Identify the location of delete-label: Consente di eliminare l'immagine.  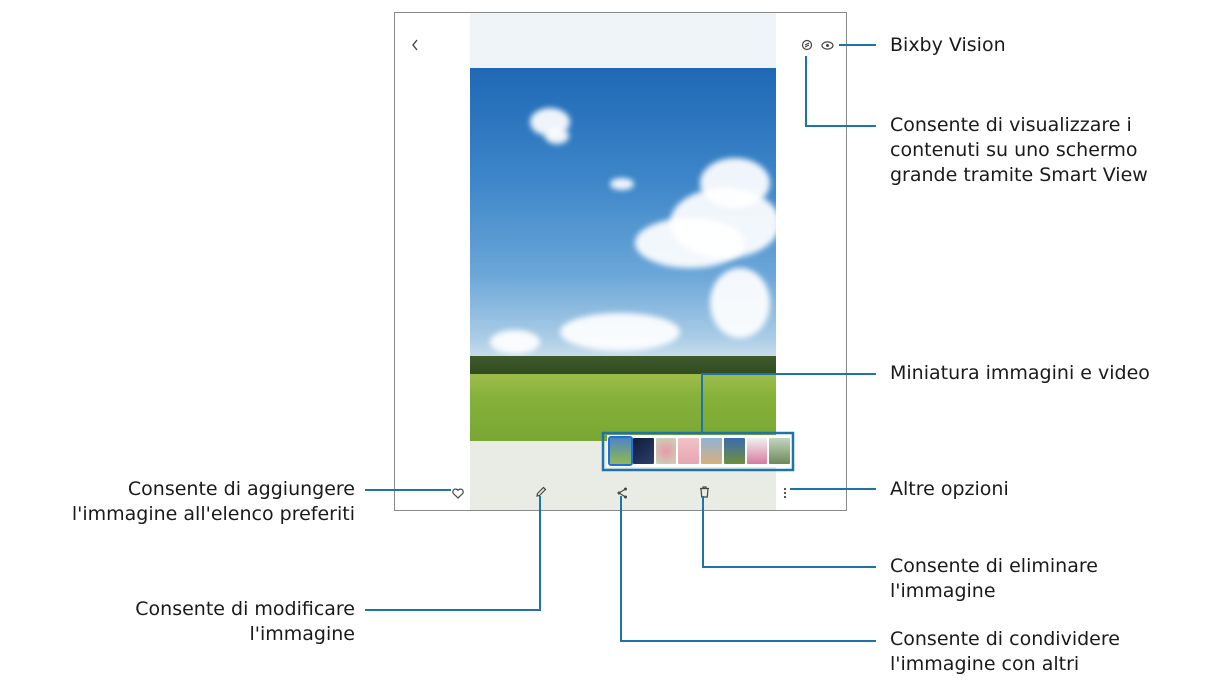
(994, 578).